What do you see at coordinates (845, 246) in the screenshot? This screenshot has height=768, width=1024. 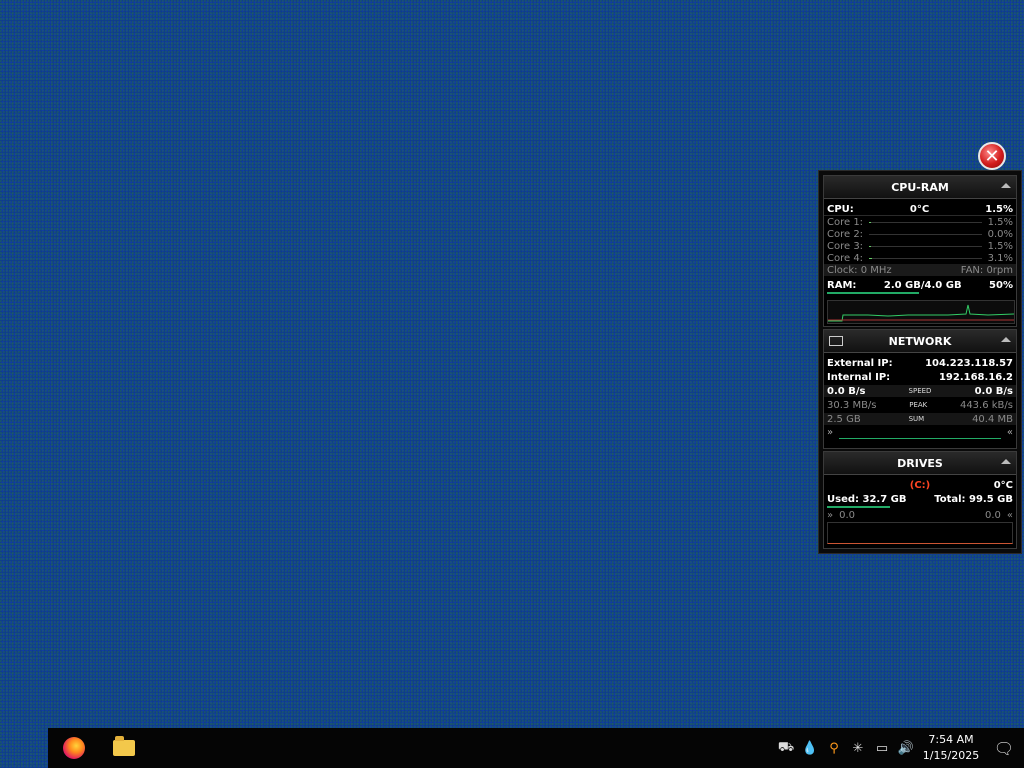 I see `core-label: Core 3:` at bounding box center [845, 246].